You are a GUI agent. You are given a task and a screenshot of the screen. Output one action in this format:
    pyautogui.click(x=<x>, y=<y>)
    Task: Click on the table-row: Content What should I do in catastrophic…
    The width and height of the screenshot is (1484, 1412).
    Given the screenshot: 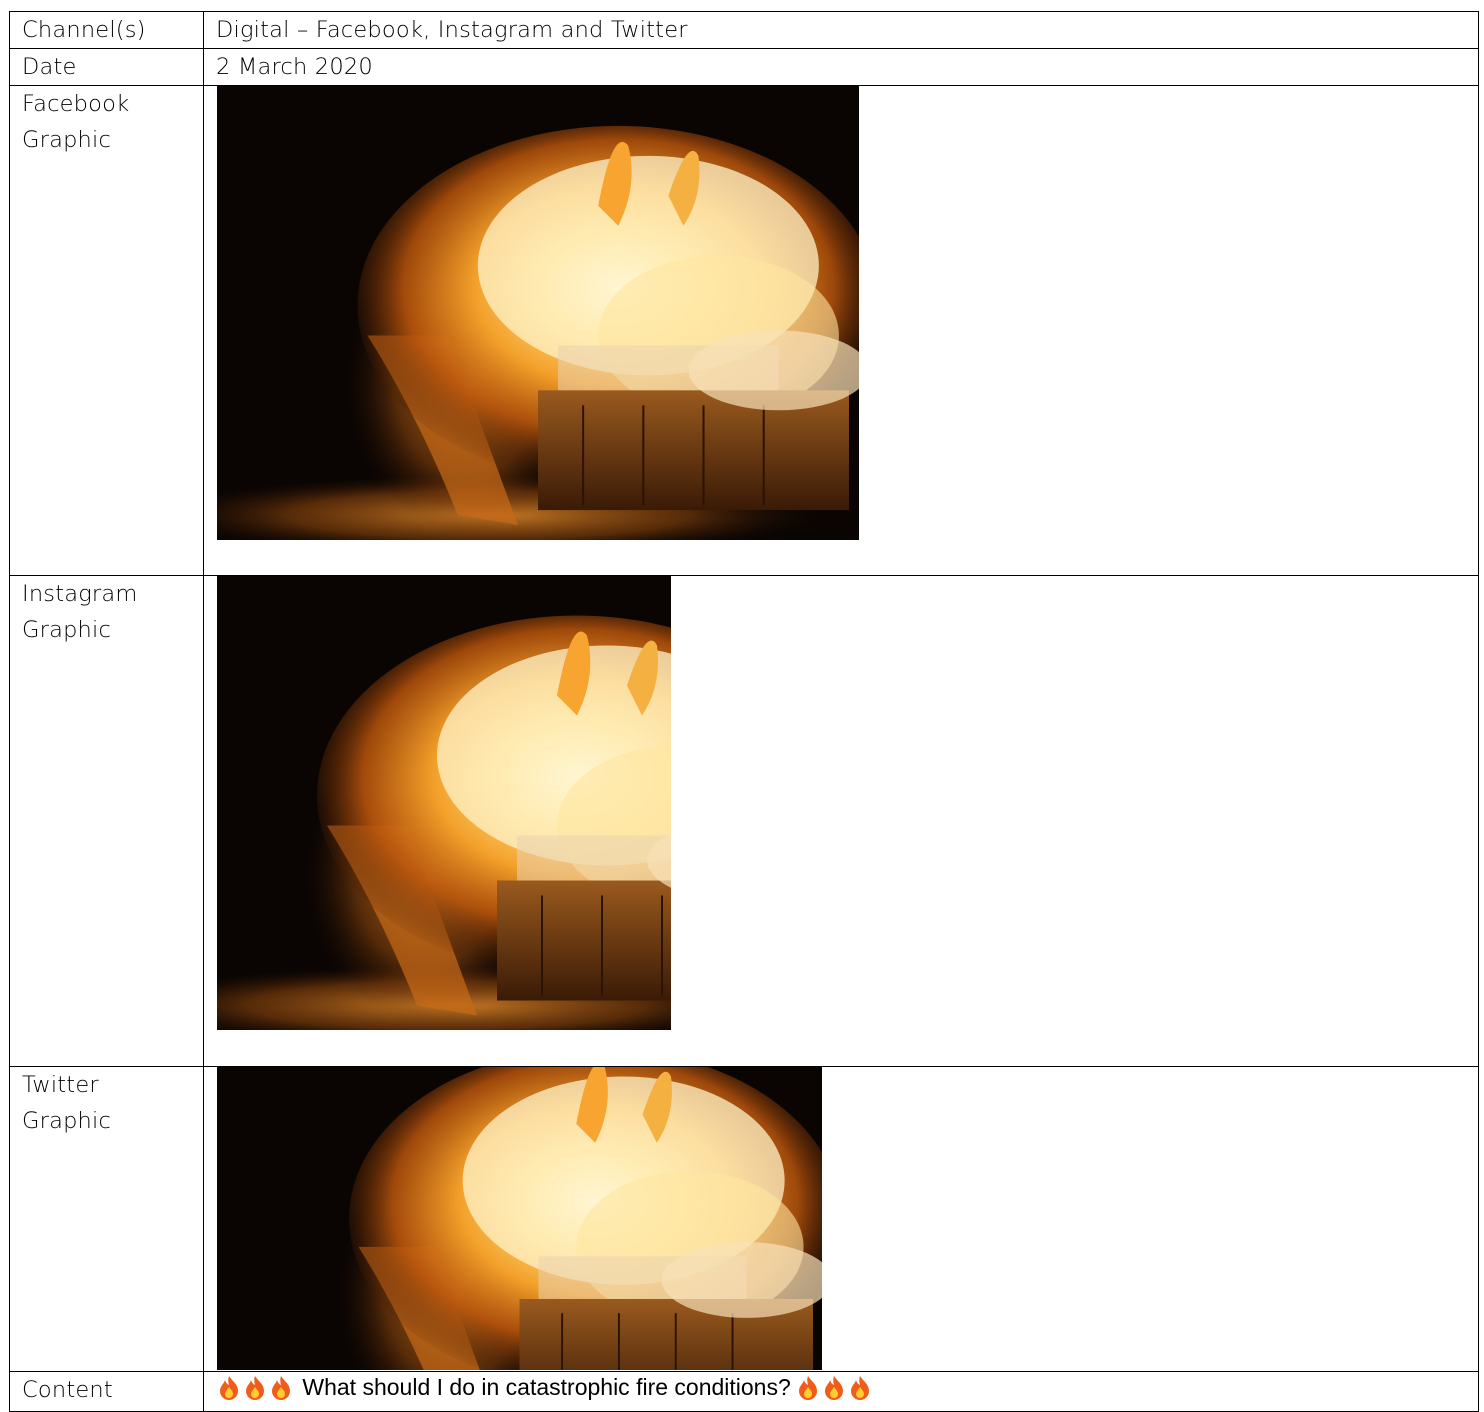 What is the action you would take?
    pyautogui.click(x=744, y=1391)
    